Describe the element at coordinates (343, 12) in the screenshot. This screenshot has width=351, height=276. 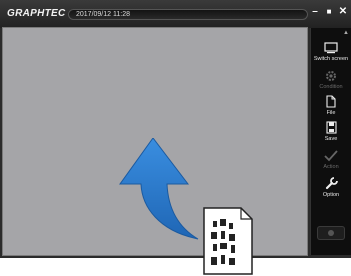
I see `close-button: ✕` at that location.